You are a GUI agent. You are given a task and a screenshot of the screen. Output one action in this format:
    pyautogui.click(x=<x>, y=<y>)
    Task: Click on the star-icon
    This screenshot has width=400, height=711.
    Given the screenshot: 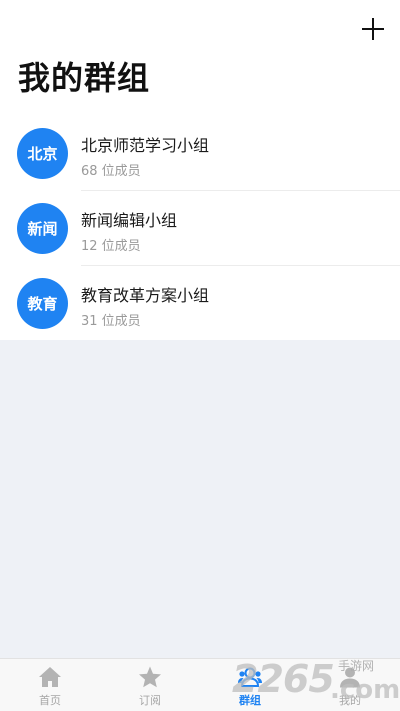 What is the action you would take?
    pyautogui.click(x=150, y=677)
    